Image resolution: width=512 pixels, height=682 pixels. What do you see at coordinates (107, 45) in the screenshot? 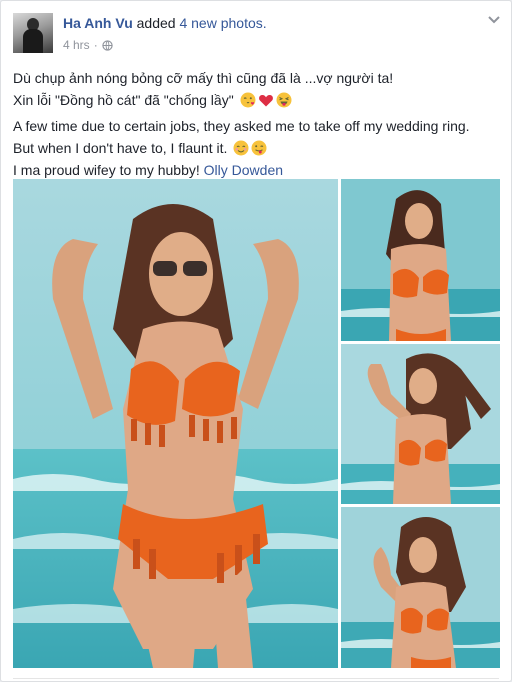
I see `globe-icon` at bounding box center [107, 45].